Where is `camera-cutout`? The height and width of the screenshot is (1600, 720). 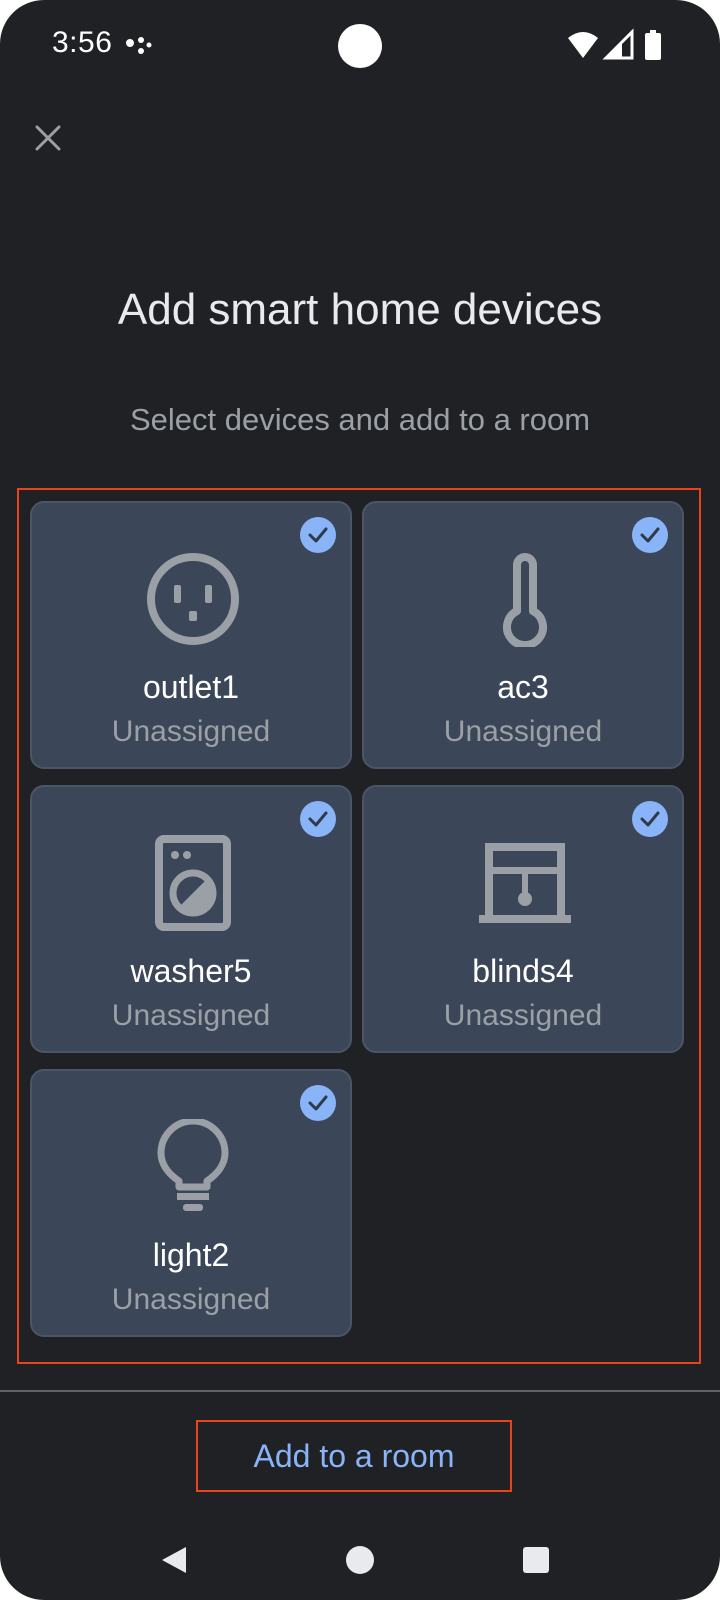 camera-cutout is located at coordinates (360, 46).